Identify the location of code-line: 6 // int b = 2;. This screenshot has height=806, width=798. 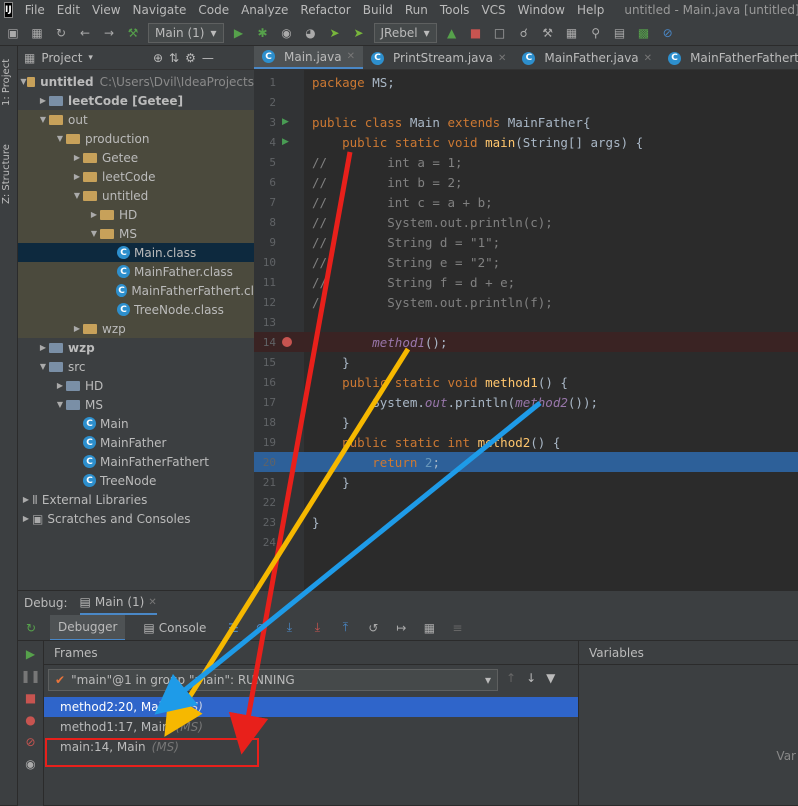
(526, 182).